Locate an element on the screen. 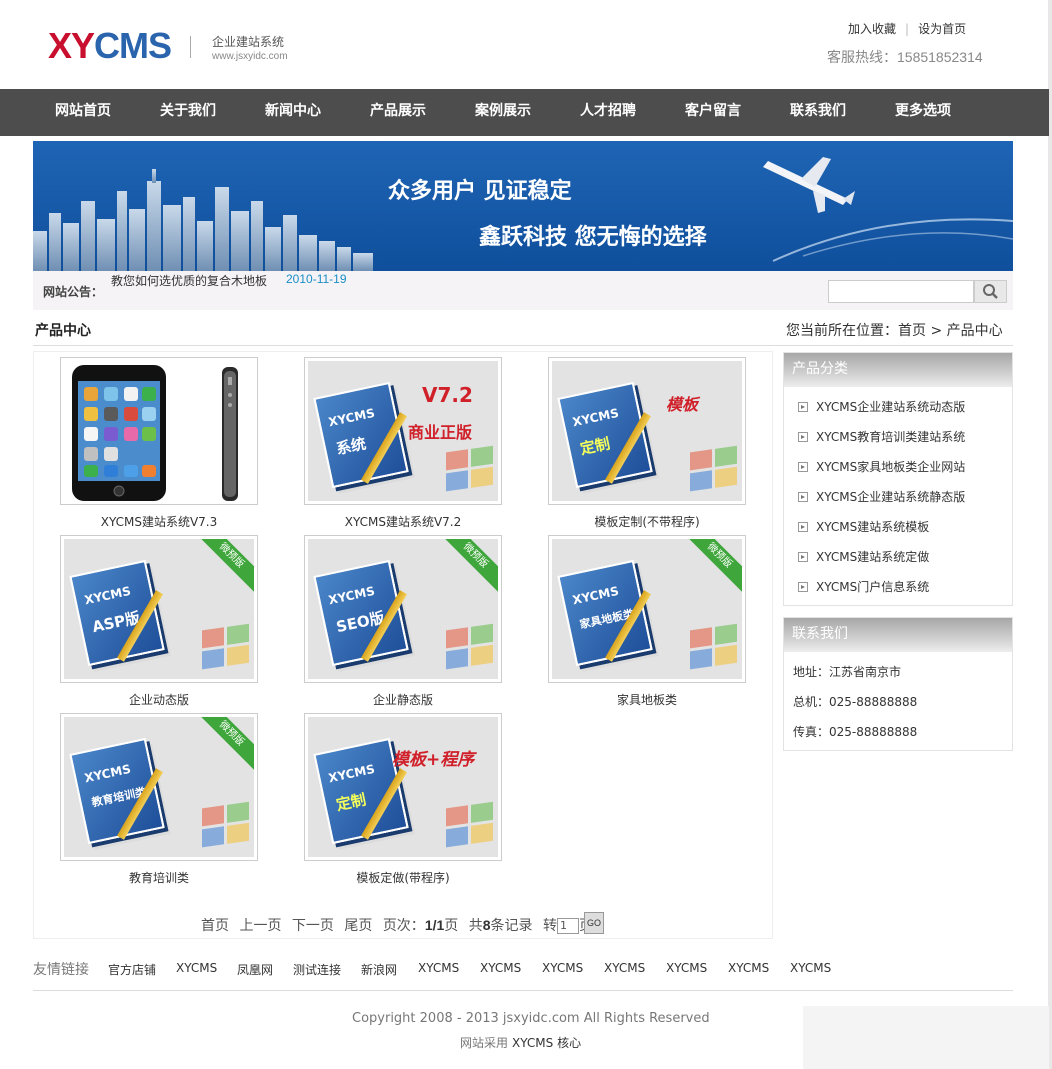 This screenshot has width=1052, height=1069. product-card: 微预版 XYCMS 家具地板类 家具地板类 is located at coordinates (647, 621).